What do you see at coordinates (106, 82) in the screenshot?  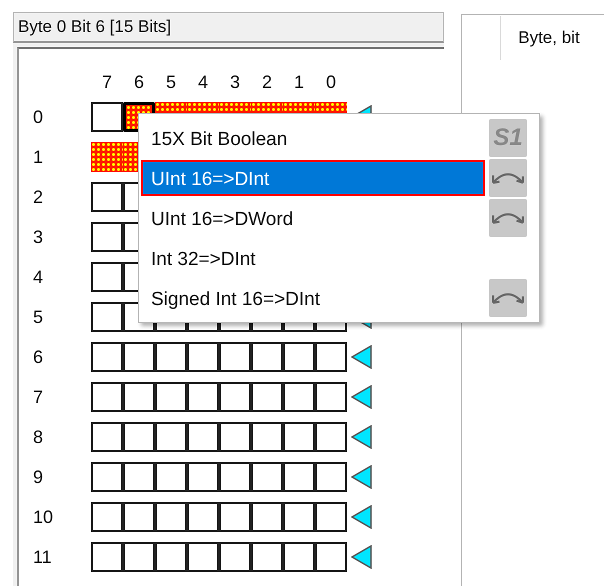 I see `bit-number: 7` at bounding box center [106, 82].